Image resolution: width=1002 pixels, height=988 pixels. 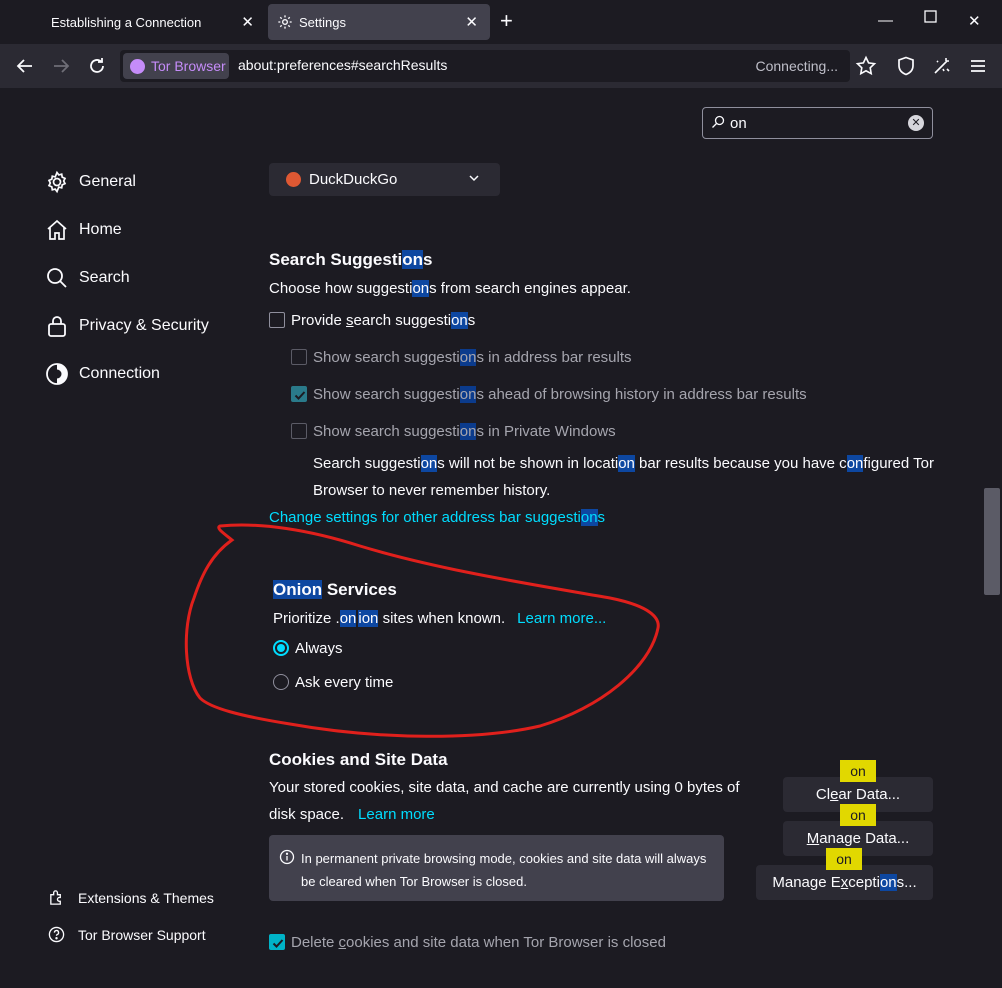 What do you see at coordinates (422, 630) in the screenshot?
I see `red-annotation-circle` at bounding box center [422, 630].